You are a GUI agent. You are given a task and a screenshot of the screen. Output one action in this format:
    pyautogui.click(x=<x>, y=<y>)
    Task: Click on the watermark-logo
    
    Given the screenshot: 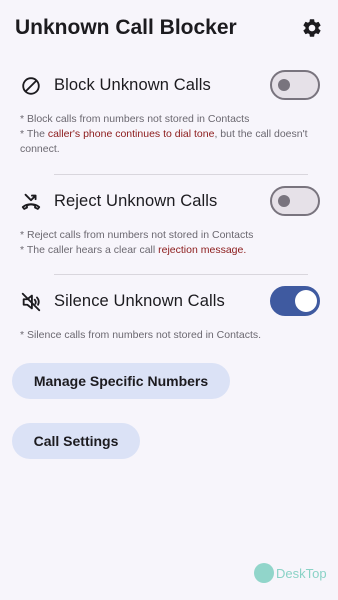 What is the action you would take?
    pyautogui.click(x=264, y=573)
    